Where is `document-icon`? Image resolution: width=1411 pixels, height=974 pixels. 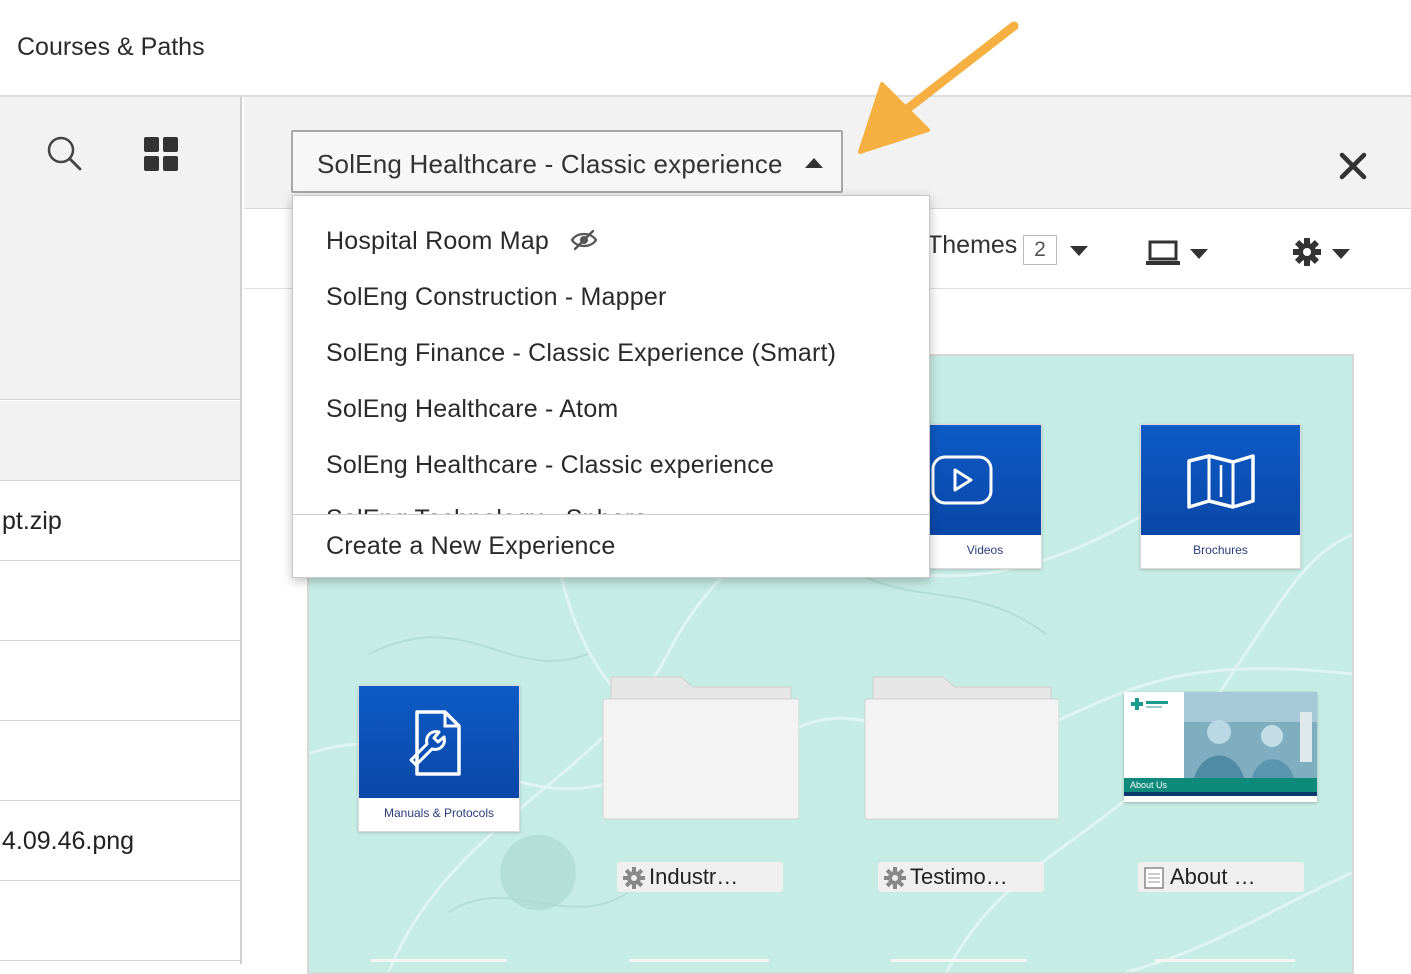
document-icon is located at coordinates (1154, 878).